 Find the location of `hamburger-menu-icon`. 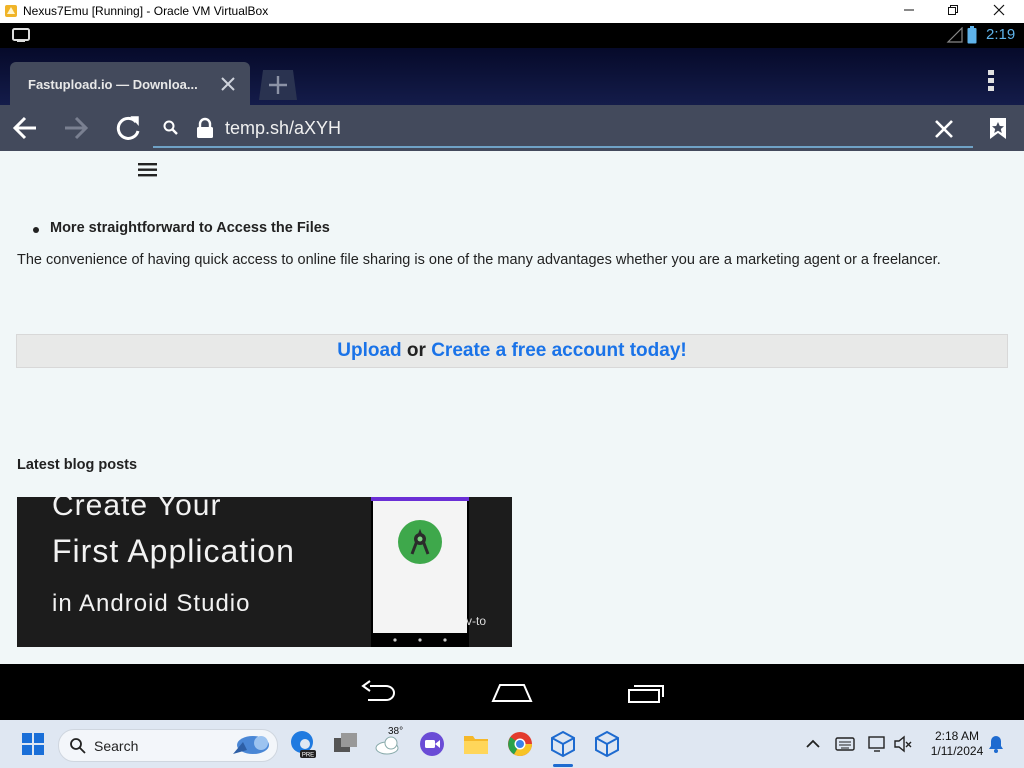

hamburger-menu-icon is located at coordinates (148, 169).